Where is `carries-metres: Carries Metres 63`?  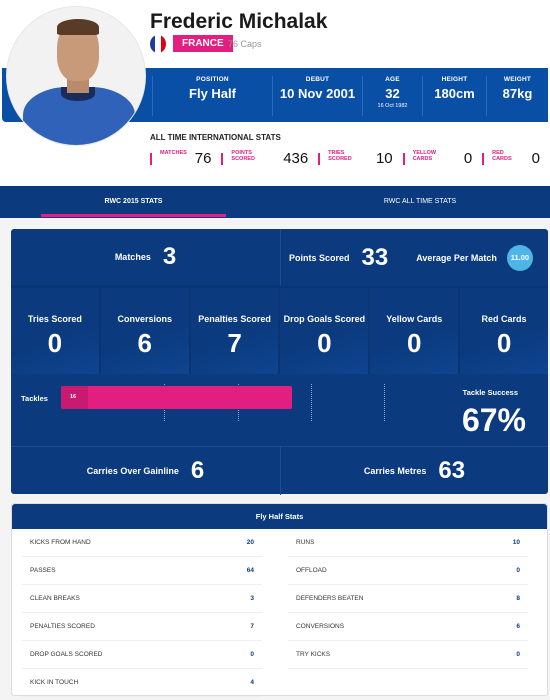
carries-metres: Carries Metres 63 is located at coordinates (414, 471).